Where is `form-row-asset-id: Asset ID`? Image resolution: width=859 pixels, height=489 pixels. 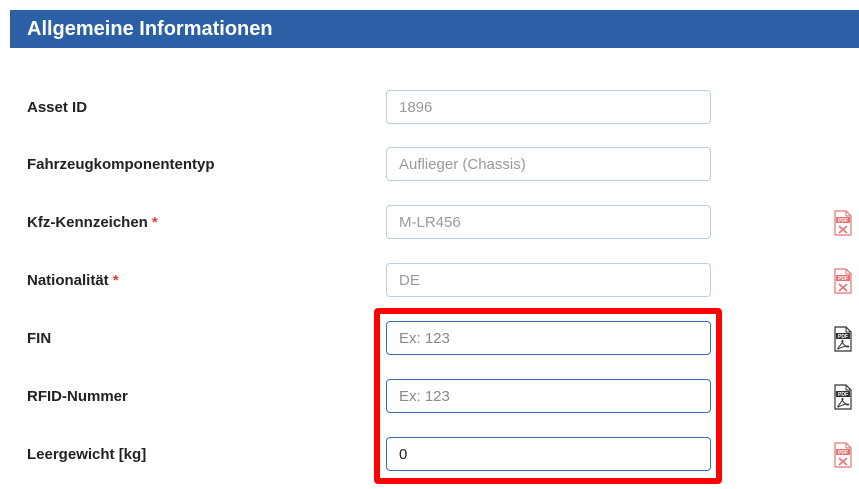
form-row-asset-id: Asset ID is located at coordinates (429, 108).